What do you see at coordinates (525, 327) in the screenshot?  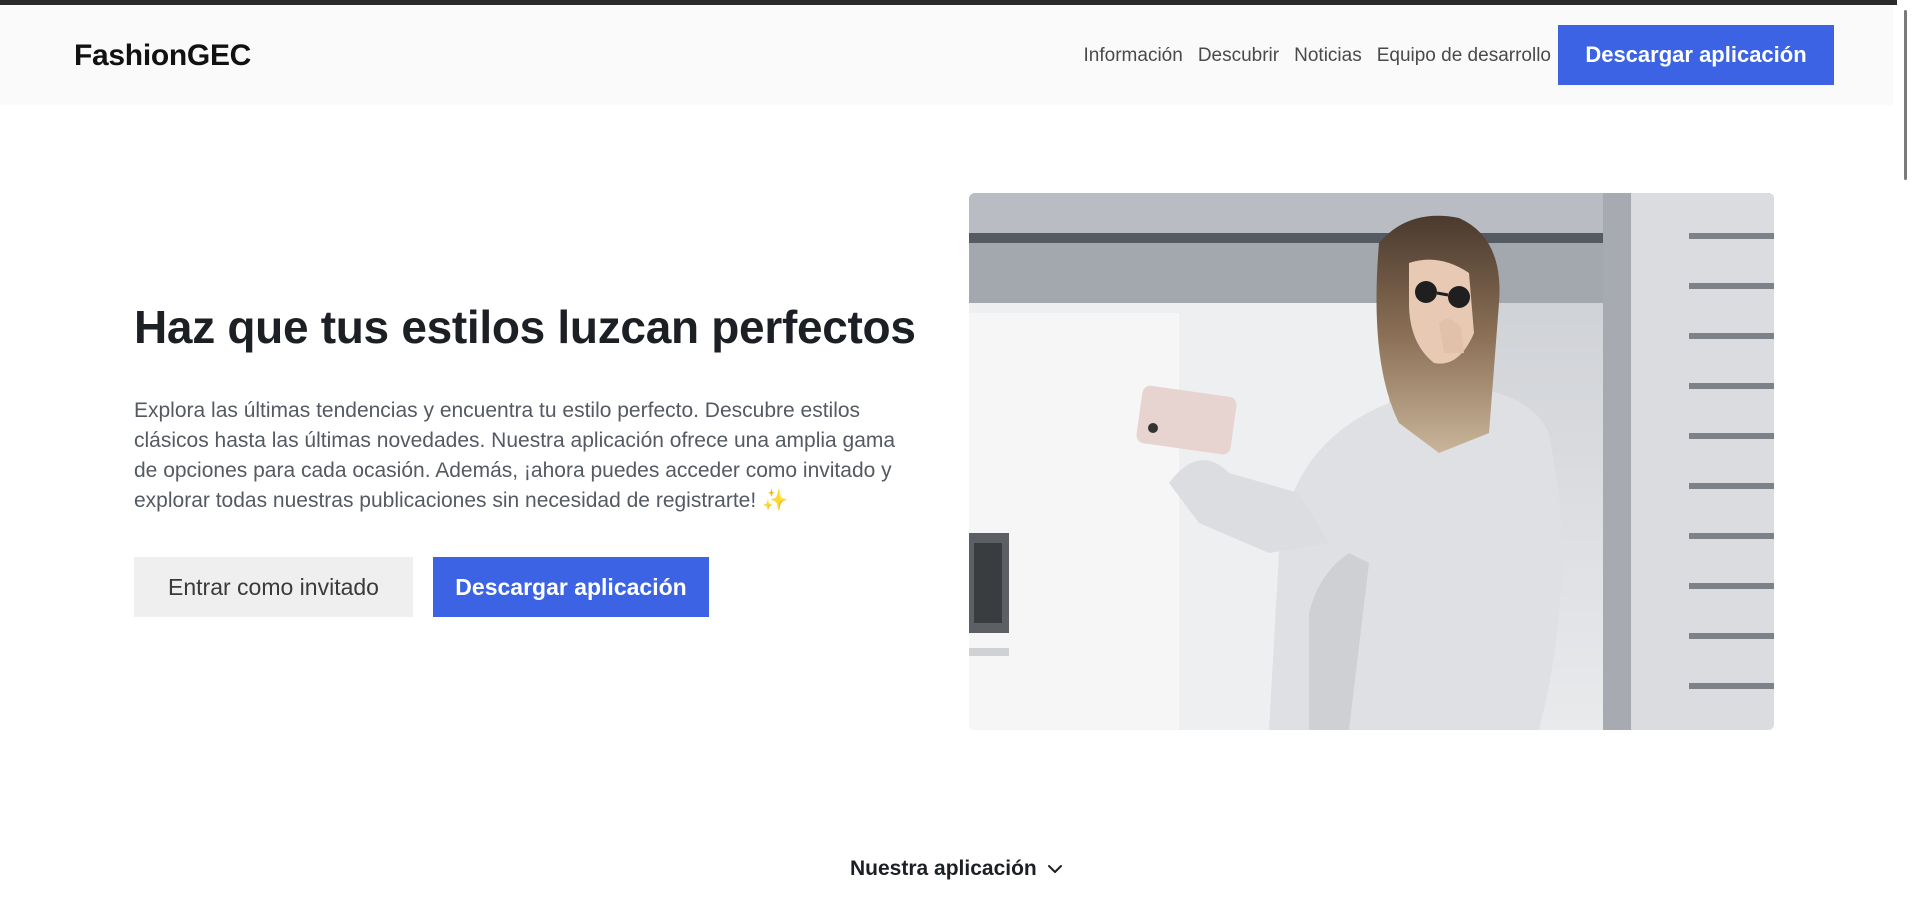 I see `hero-title: Haz que tus estilos luzcan perfectos` at bounding box center [525, 327].